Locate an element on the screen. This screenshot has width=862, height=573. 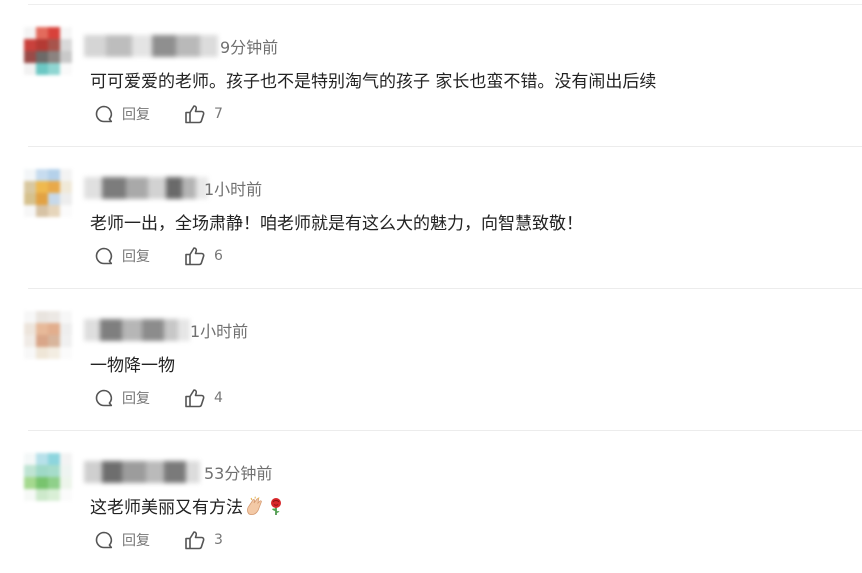
like-count: 7 is located at coordinates (218, 114).